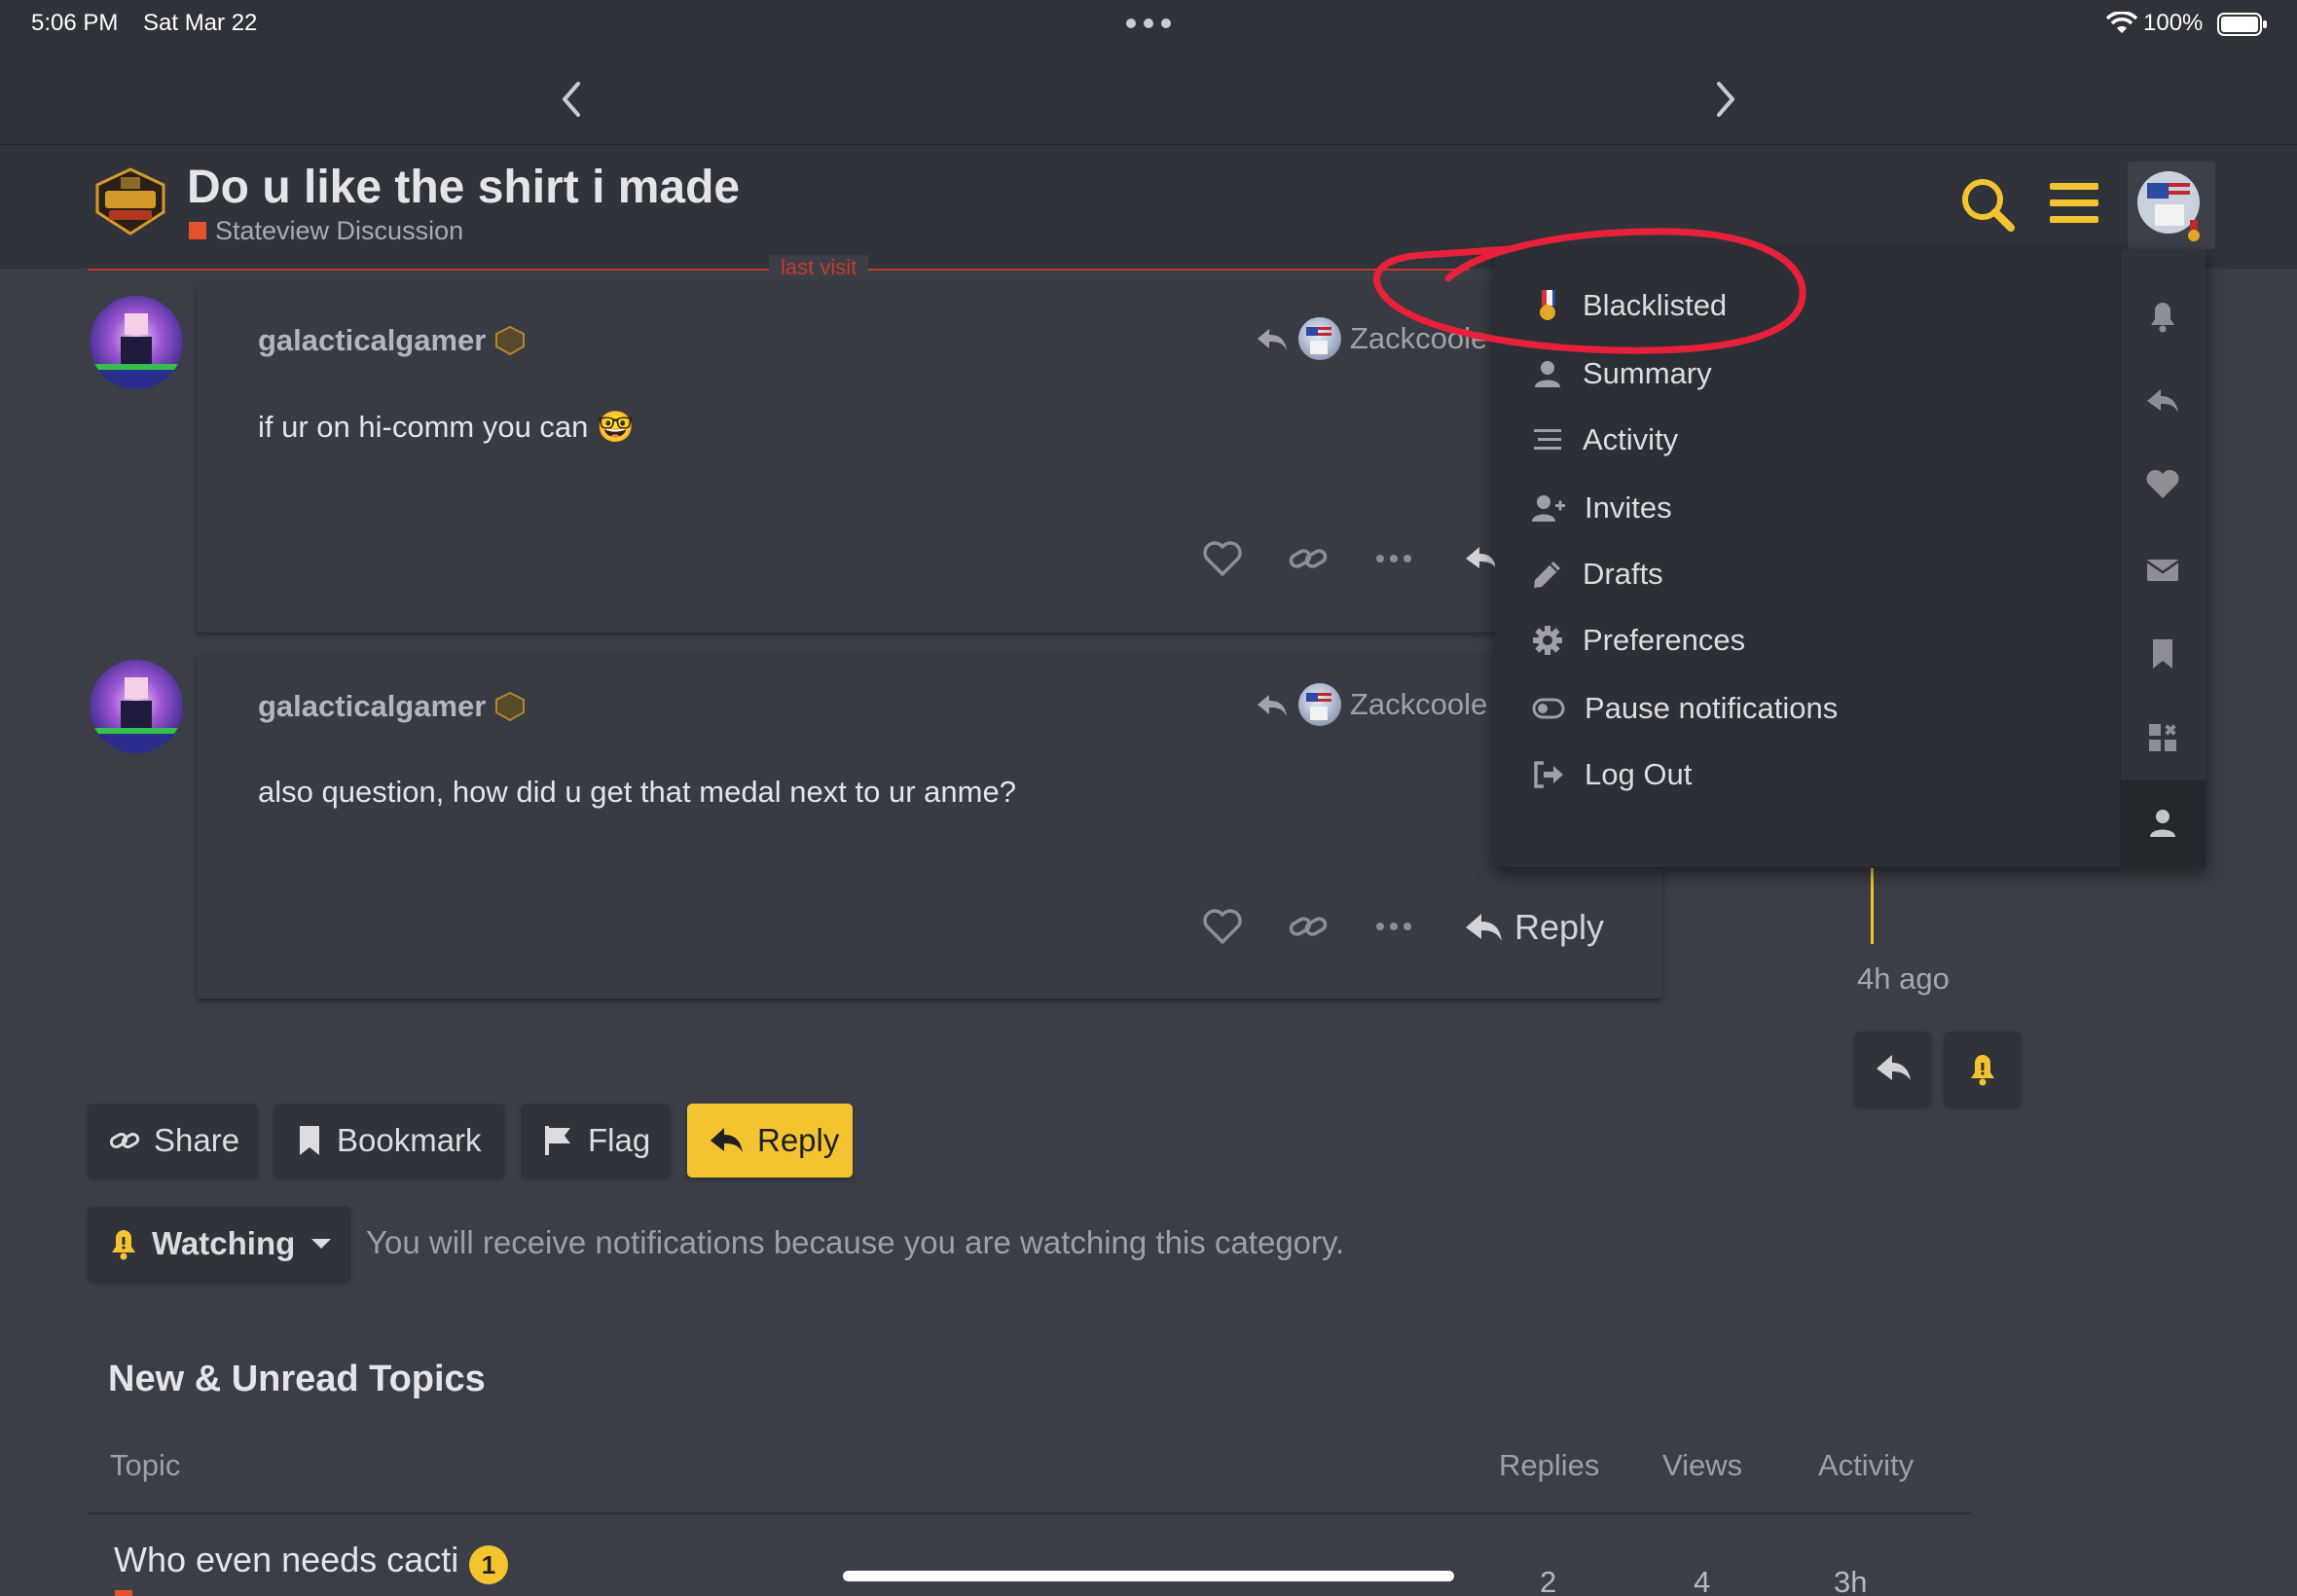 Image resolution: width=2297 pixels, height=1596 pixels. Describe the element at coordinates (572, 99) in the screenshot. I see `browser-back-icon` at that location.